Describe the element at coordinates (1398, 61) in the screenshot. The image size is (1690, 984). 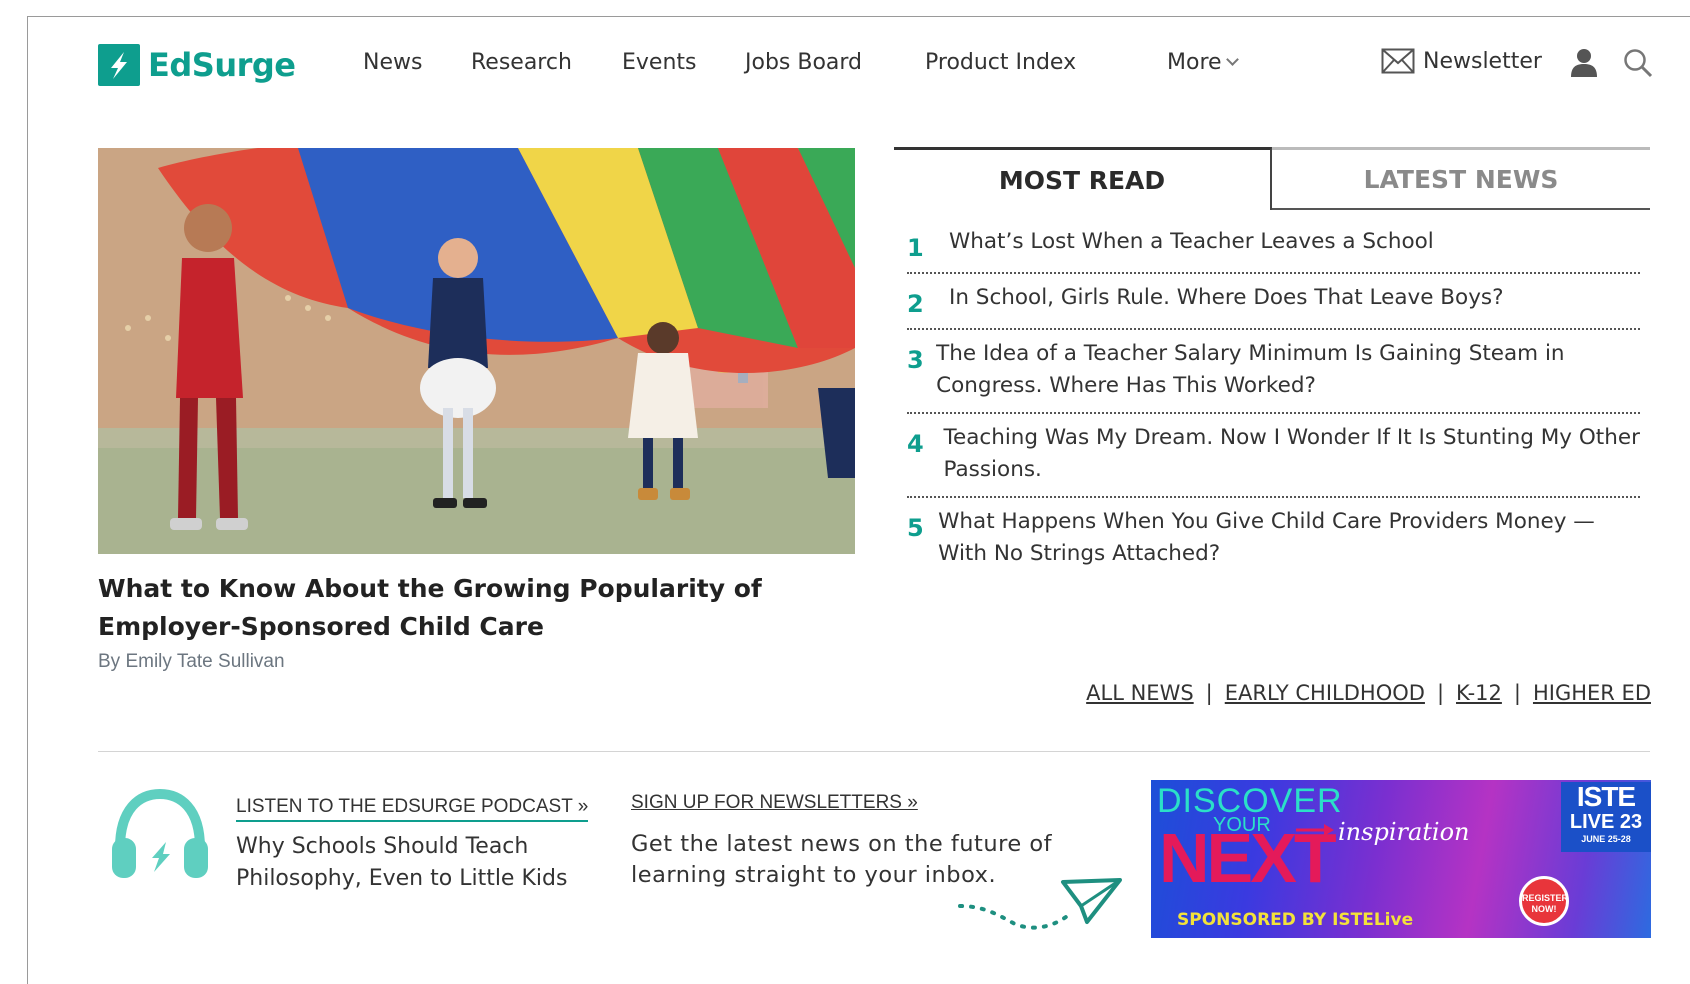
I see `mail-icon` at that location.